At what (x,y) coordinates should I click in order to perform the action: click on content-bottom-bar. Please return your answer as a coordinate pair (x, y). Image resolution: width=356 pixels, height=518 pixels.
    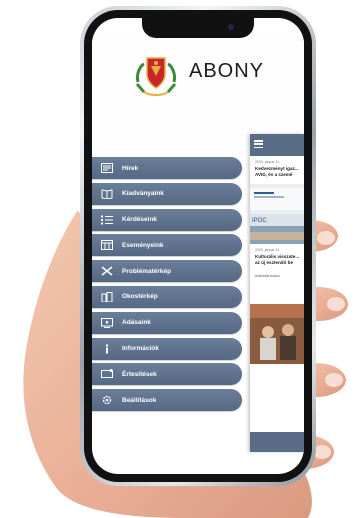
    Looking at the image, I should click on (277, 442).